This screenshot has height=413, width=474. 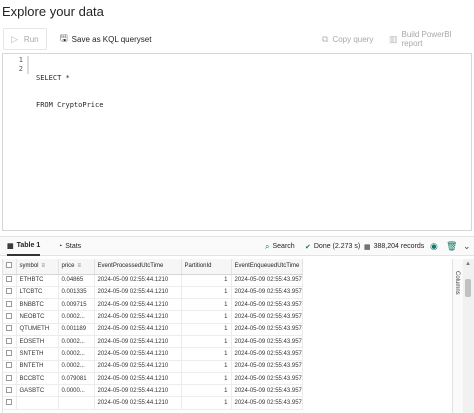 I want to click on table-cell: BCCBTC, so click(x=37, y=379).